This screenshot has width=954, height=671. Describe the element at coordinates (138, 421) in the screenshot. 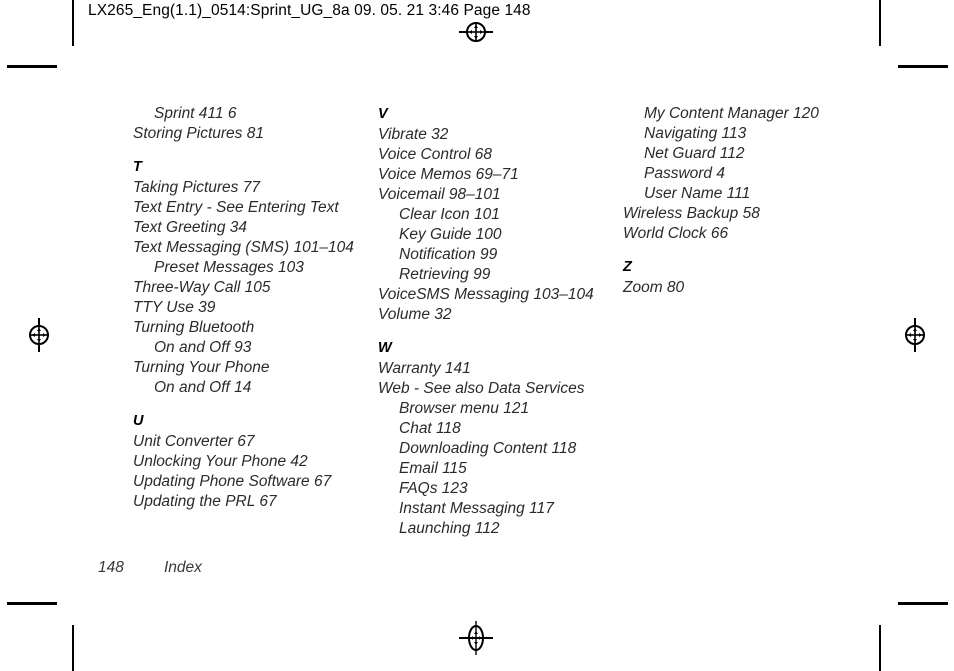

I see `index-section-letter: U` at that location.